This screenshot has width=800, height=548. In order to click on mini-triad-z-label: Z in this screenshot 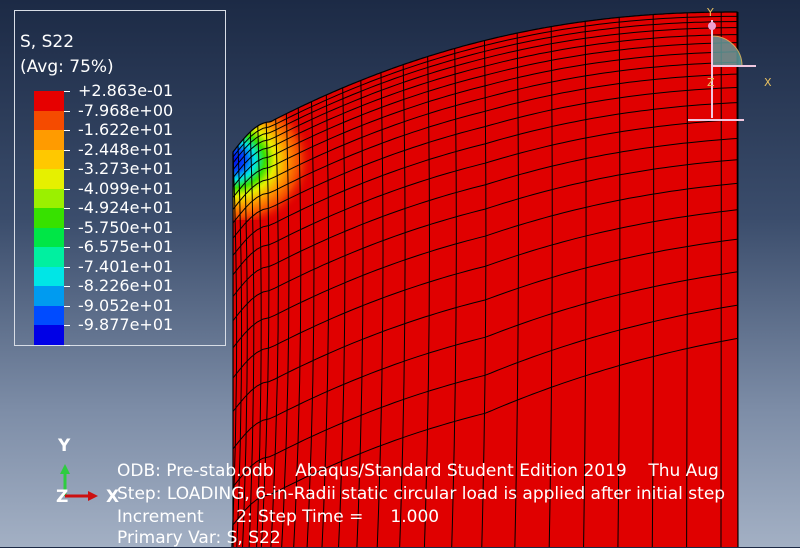, I will do `click(711, 82)`.